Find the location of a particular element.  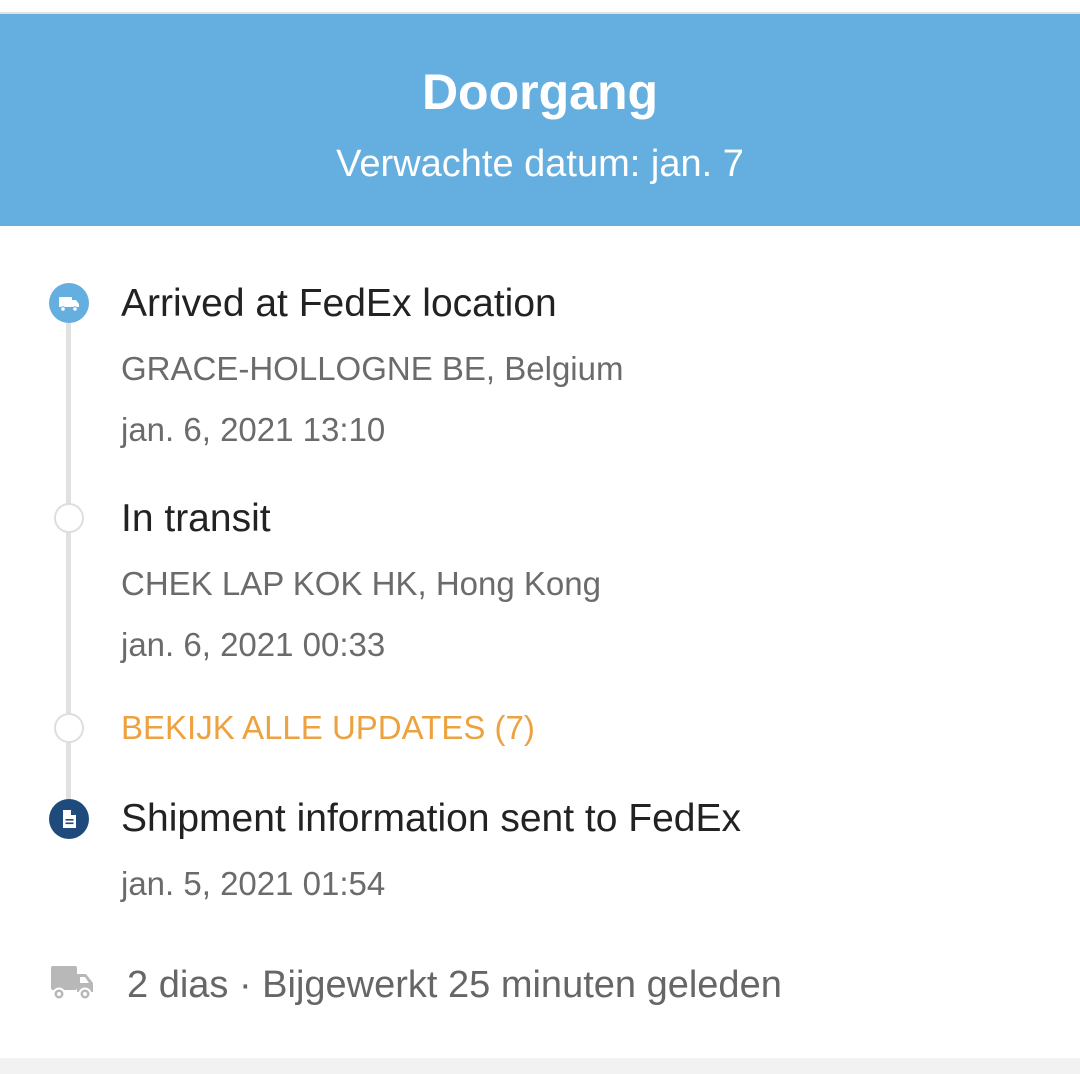

top-divider is located at coordinates (540, 7).